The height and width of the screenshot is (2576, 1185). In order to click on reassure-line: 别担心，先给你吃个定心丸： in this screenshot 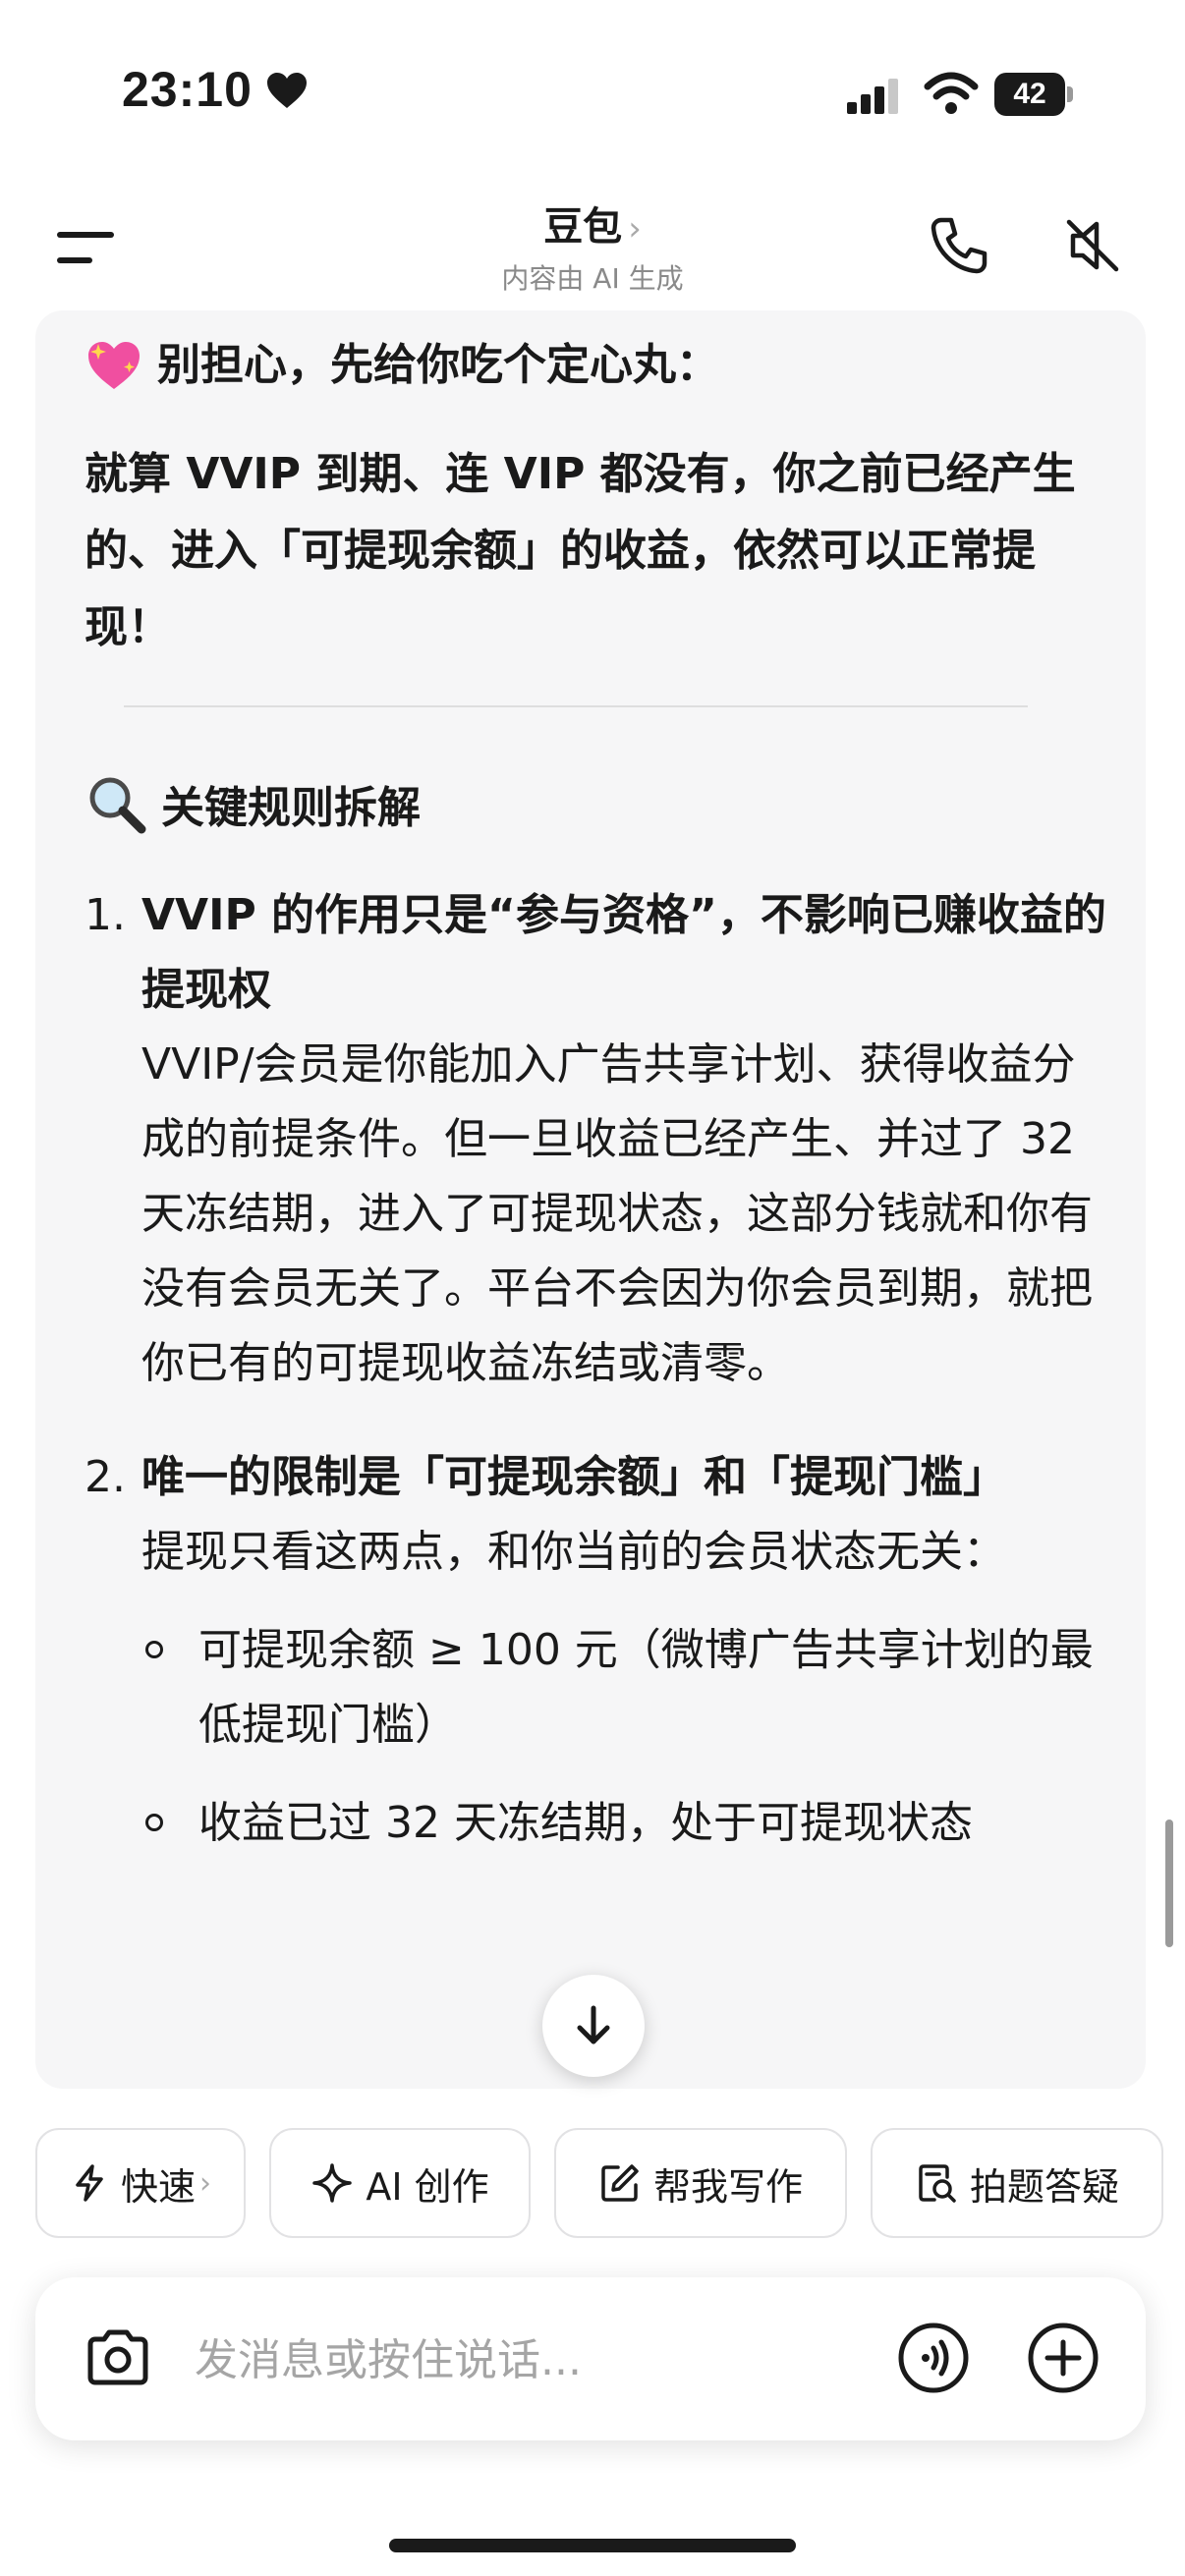, I will do `click(600, 365)`.